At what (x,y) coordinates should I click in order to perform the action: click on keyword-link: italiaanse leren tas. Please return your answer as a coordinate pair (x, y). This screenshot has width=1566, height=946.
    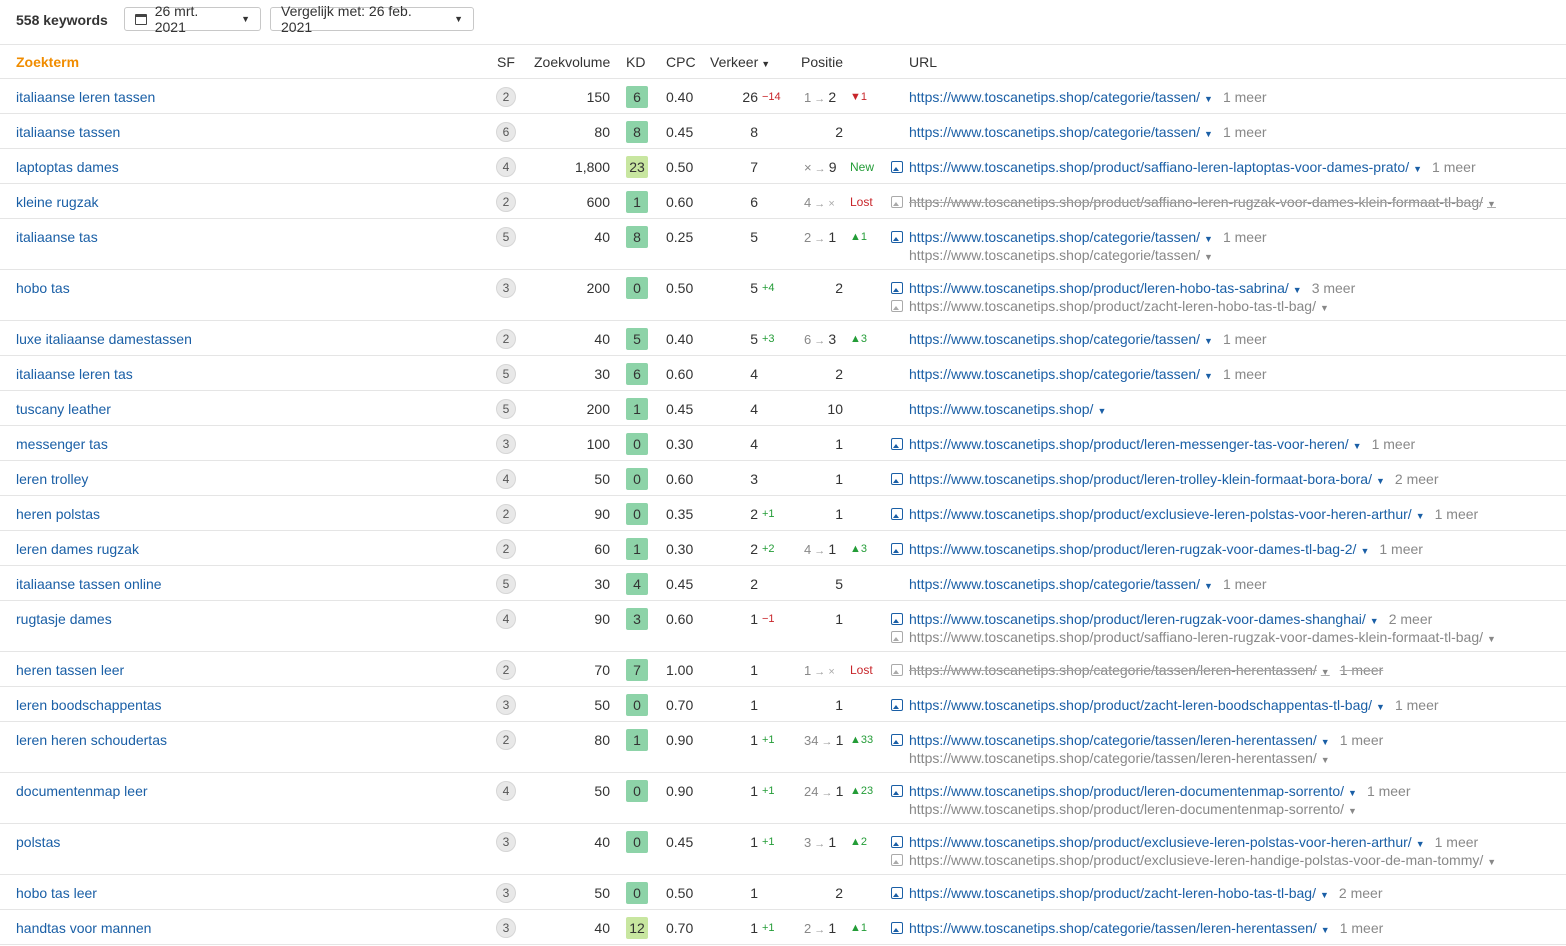
    Looking at the image, I should click on (74, 374).